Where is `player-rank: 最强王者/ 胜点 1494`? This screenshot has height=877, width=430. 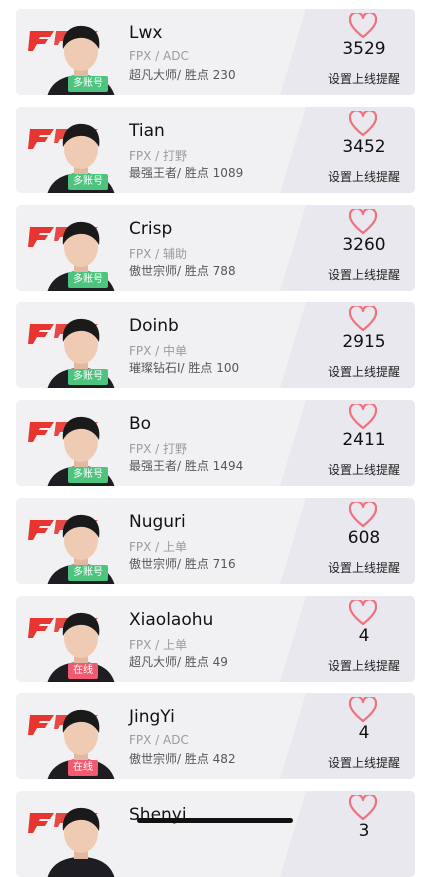 player-rank: 最强王者/ 胜点 1494 is located at coordinates (186, 466).